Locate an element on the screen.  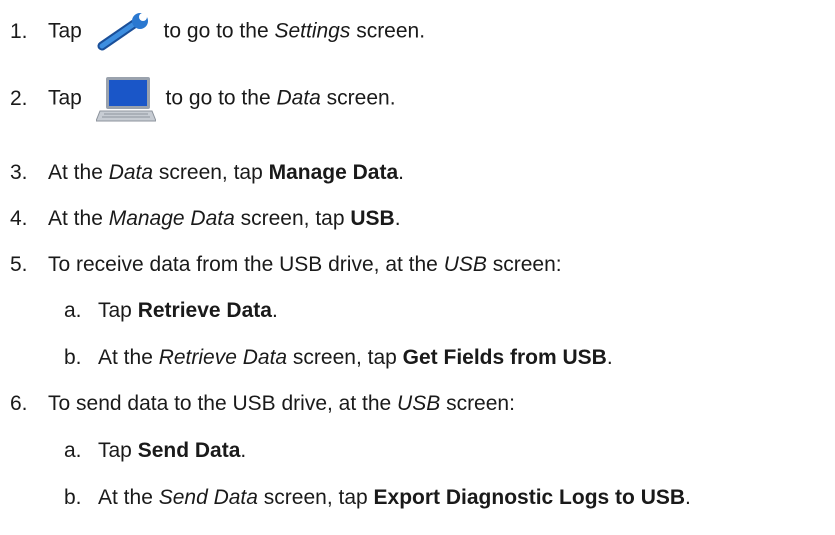
wrench-icon is located at coordinates (125, 32).